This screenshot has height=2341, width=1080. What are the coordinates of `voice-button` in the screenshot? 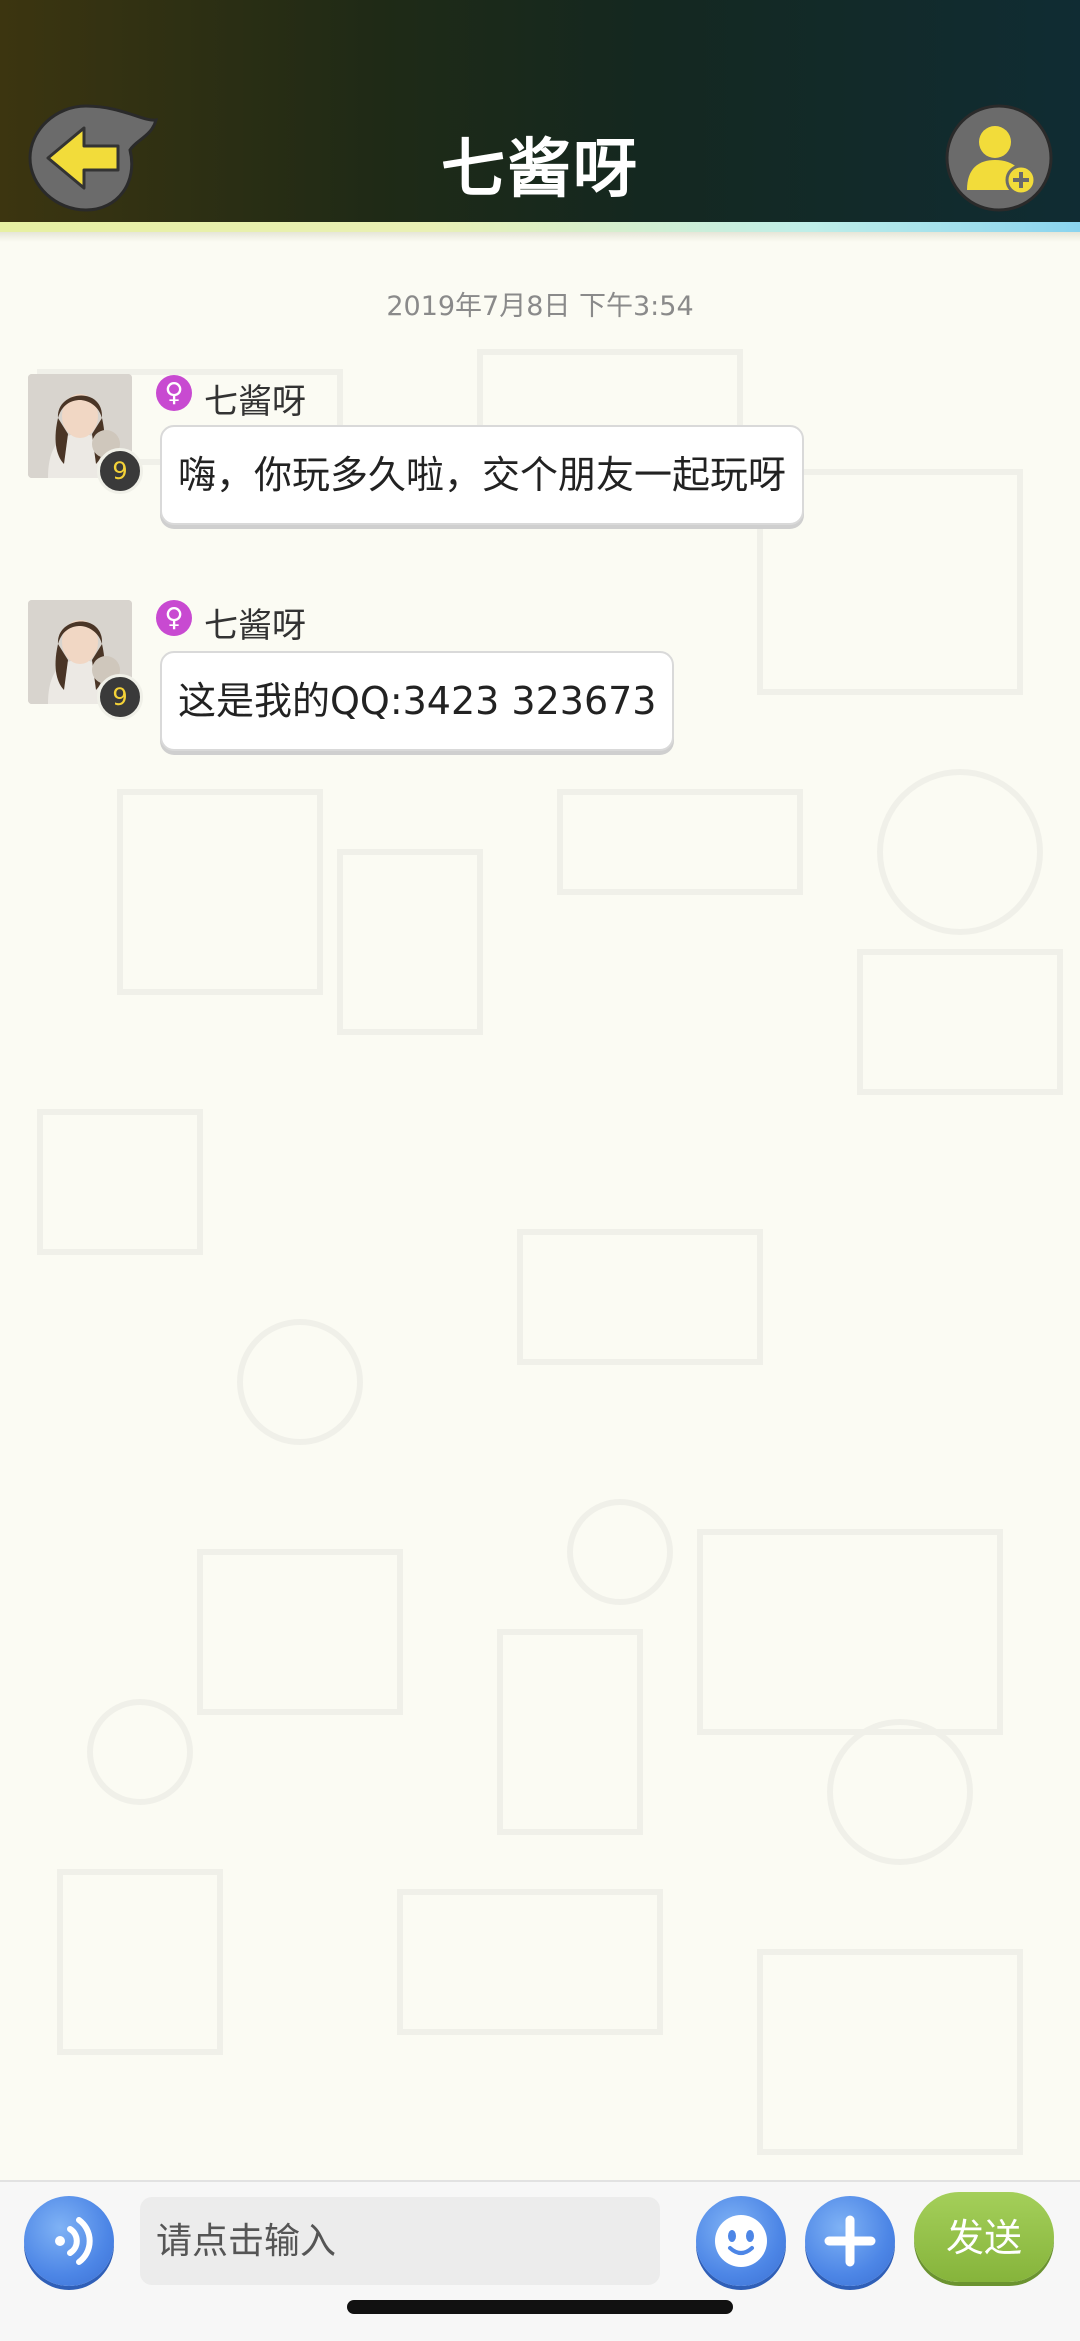 It's located at (69, 2241).